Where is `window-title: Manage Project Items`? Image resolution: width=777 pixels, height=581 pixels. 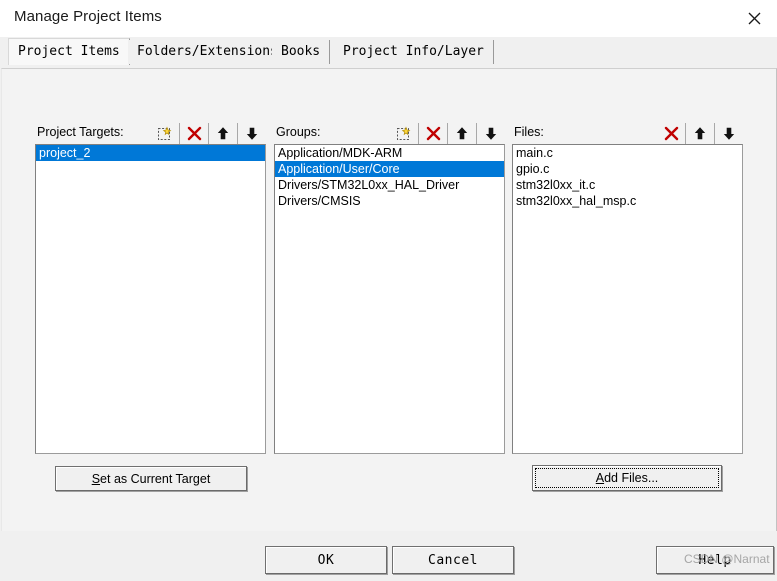 window-title: Manage Project Items is located at coordinates (88, 16).